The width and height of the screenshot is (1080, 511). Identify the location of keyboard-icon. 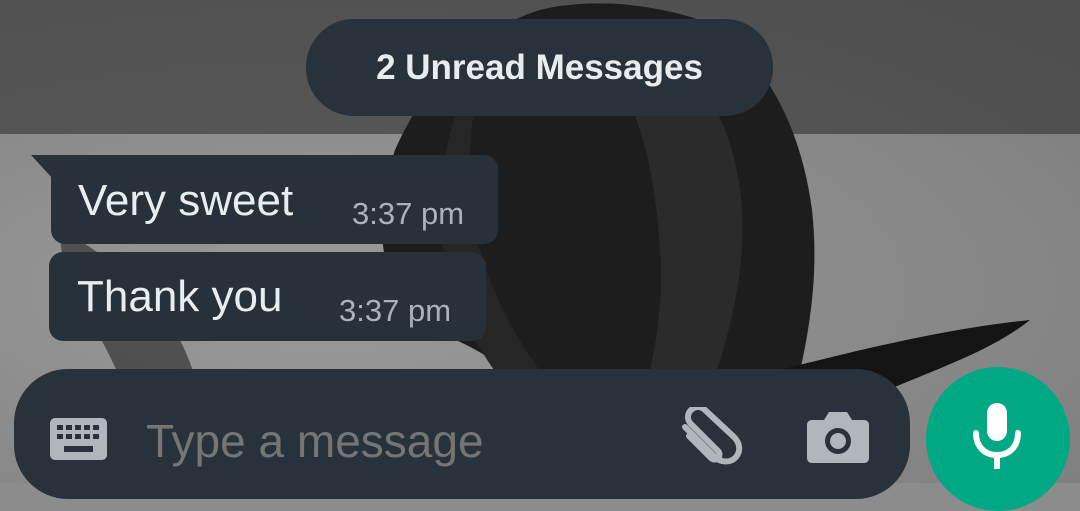
(78, 439).